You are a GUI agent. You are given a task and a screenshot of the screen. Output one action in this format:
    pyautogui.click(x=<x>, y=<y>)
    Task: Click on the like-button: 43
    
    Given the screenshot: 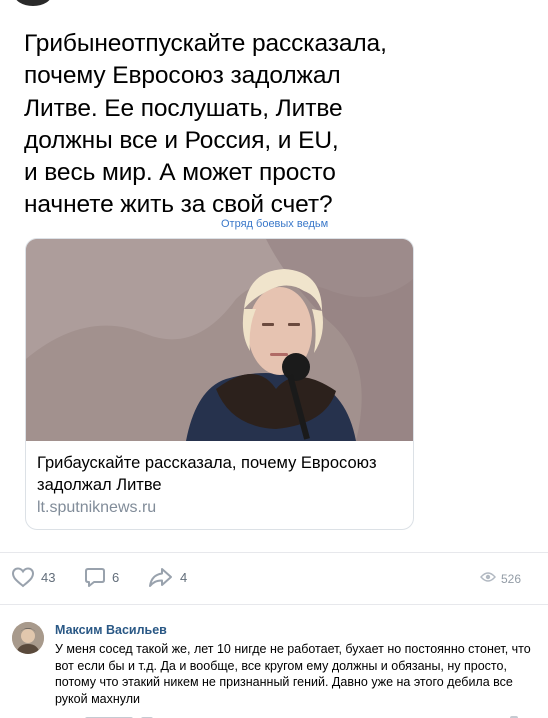 What is the action you would take?
    pyautogui.click(x=33, y=577)
    